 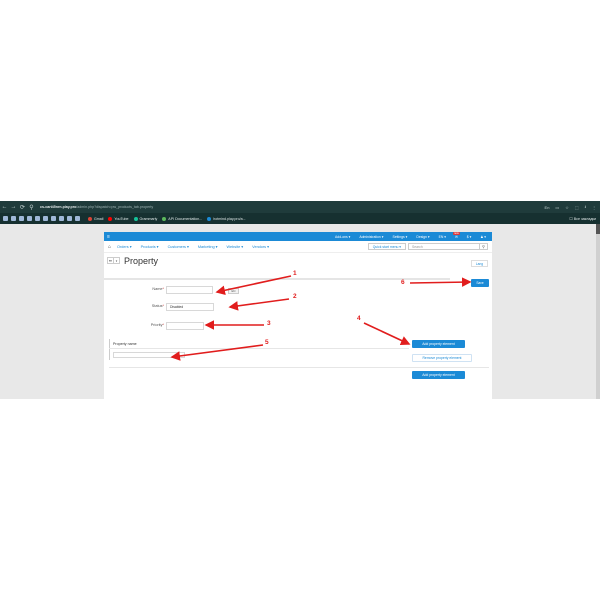 What do you see at coordinates (403, 282) in the screenshot?
I see `annotation-number: 6` at bounding box center [403, 282].